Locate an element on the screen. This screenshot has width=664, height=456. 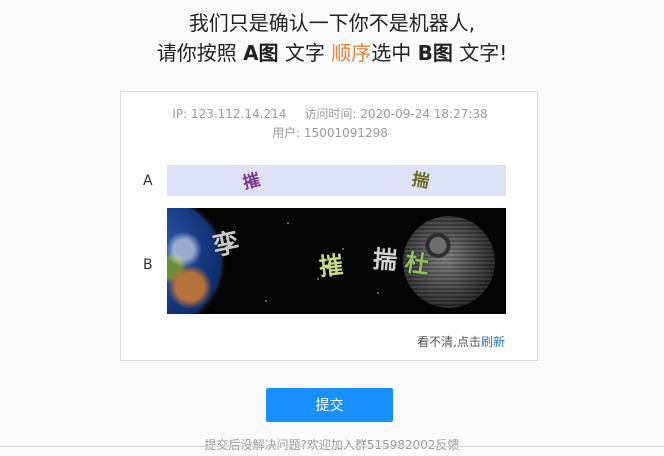
ip-address: IP: 123.112.14.214 is located at coordinates (229, 114).